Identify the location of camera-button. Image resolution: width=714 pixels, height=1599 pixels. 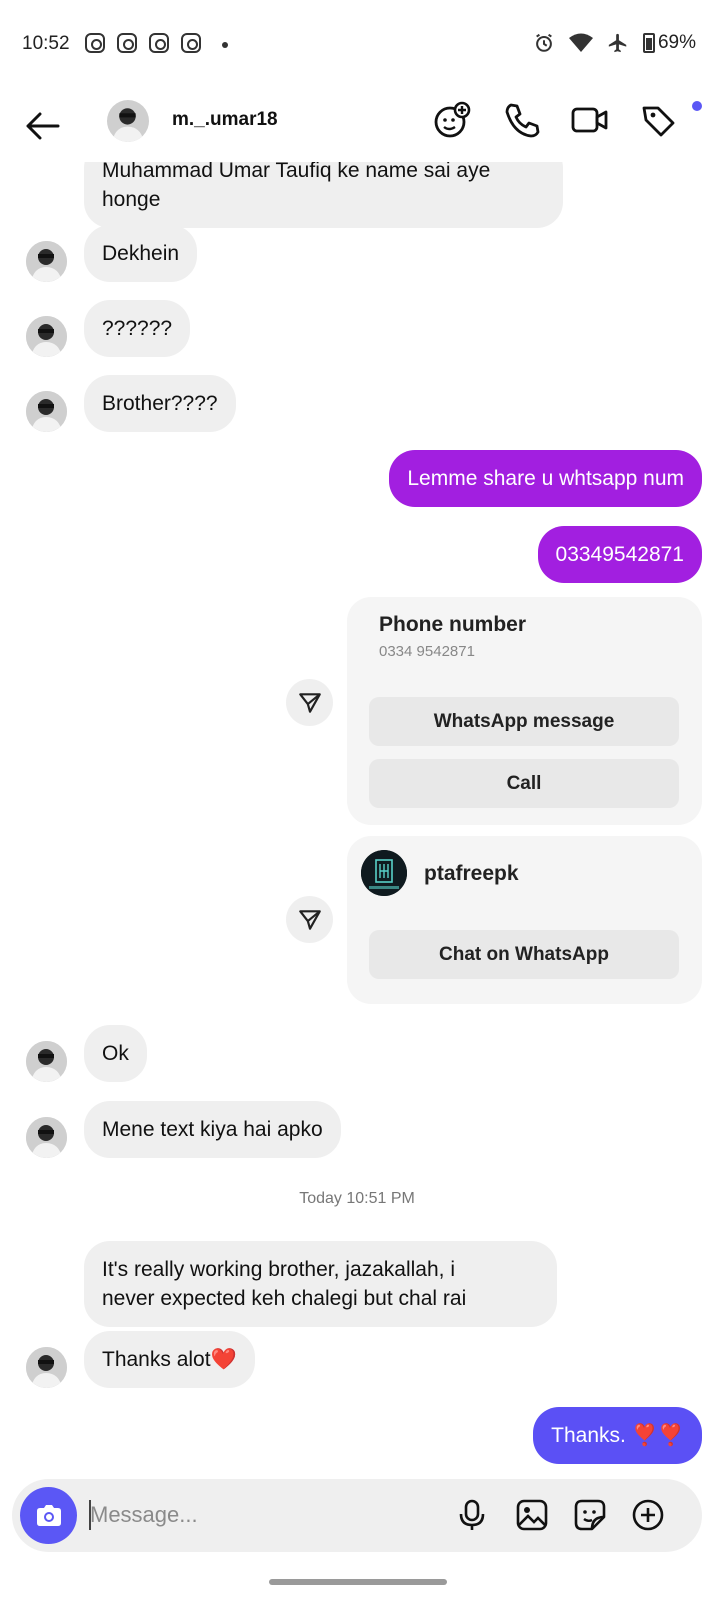
(48, 1515).